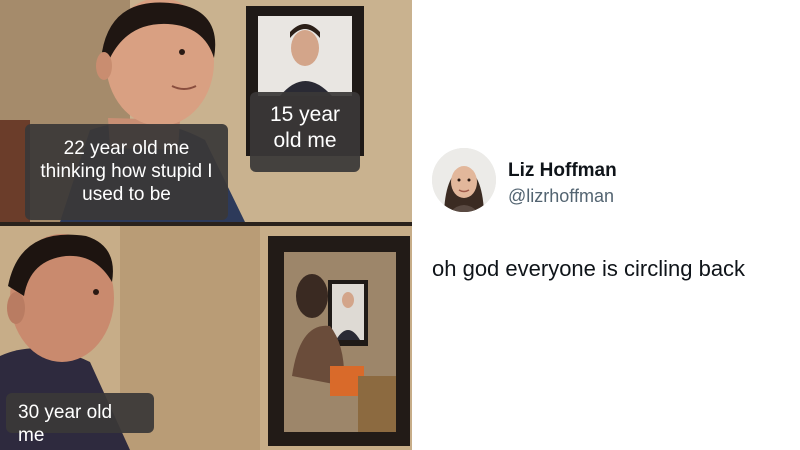 The width and height of the screenshot is (800, 450). I want to click on tweet-text: oh god everyone is circling back, so click(589, 268).